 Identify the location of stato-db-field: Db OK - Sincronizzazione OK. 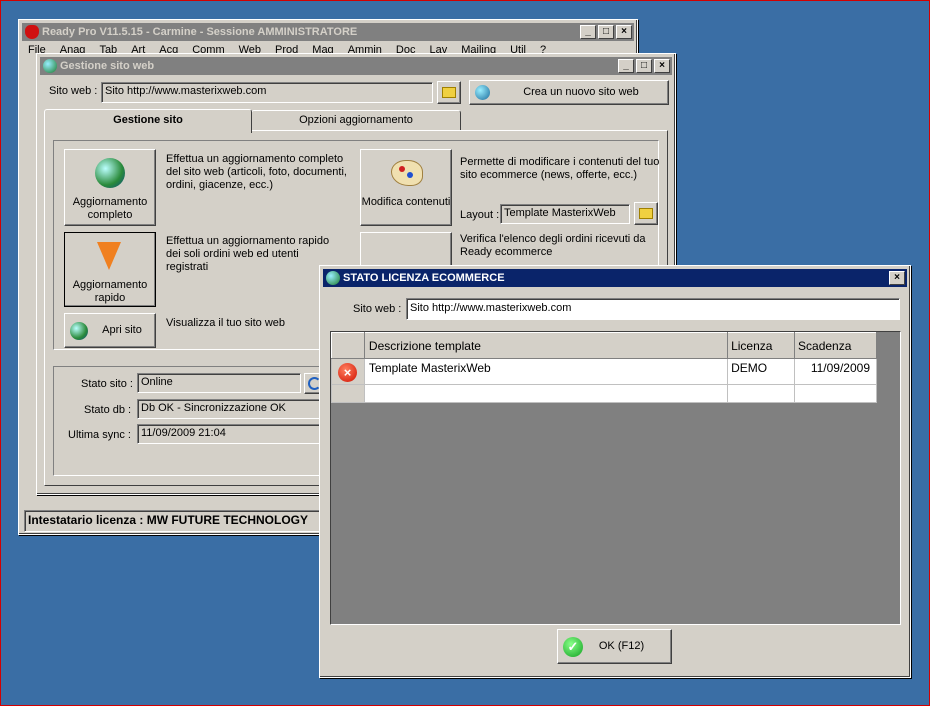
(237, 409).